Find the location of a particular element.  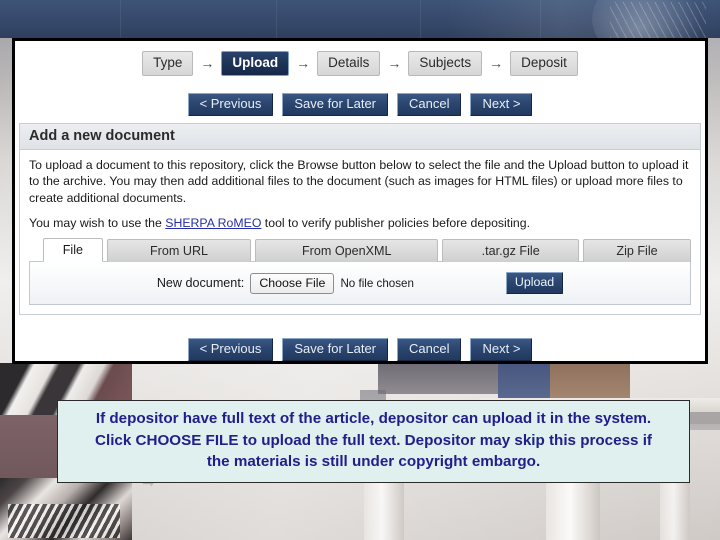

tab-targz-file: .tar.gz File is located at coordinates (511, 251).